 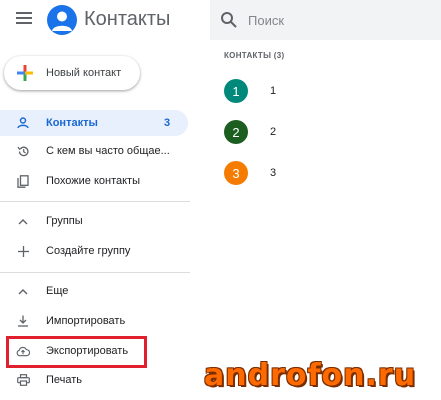 What do you see at coordinates (329, 173) in the screenshot?
I see `contact-row: 3 3` at bounding box center [329, 173].